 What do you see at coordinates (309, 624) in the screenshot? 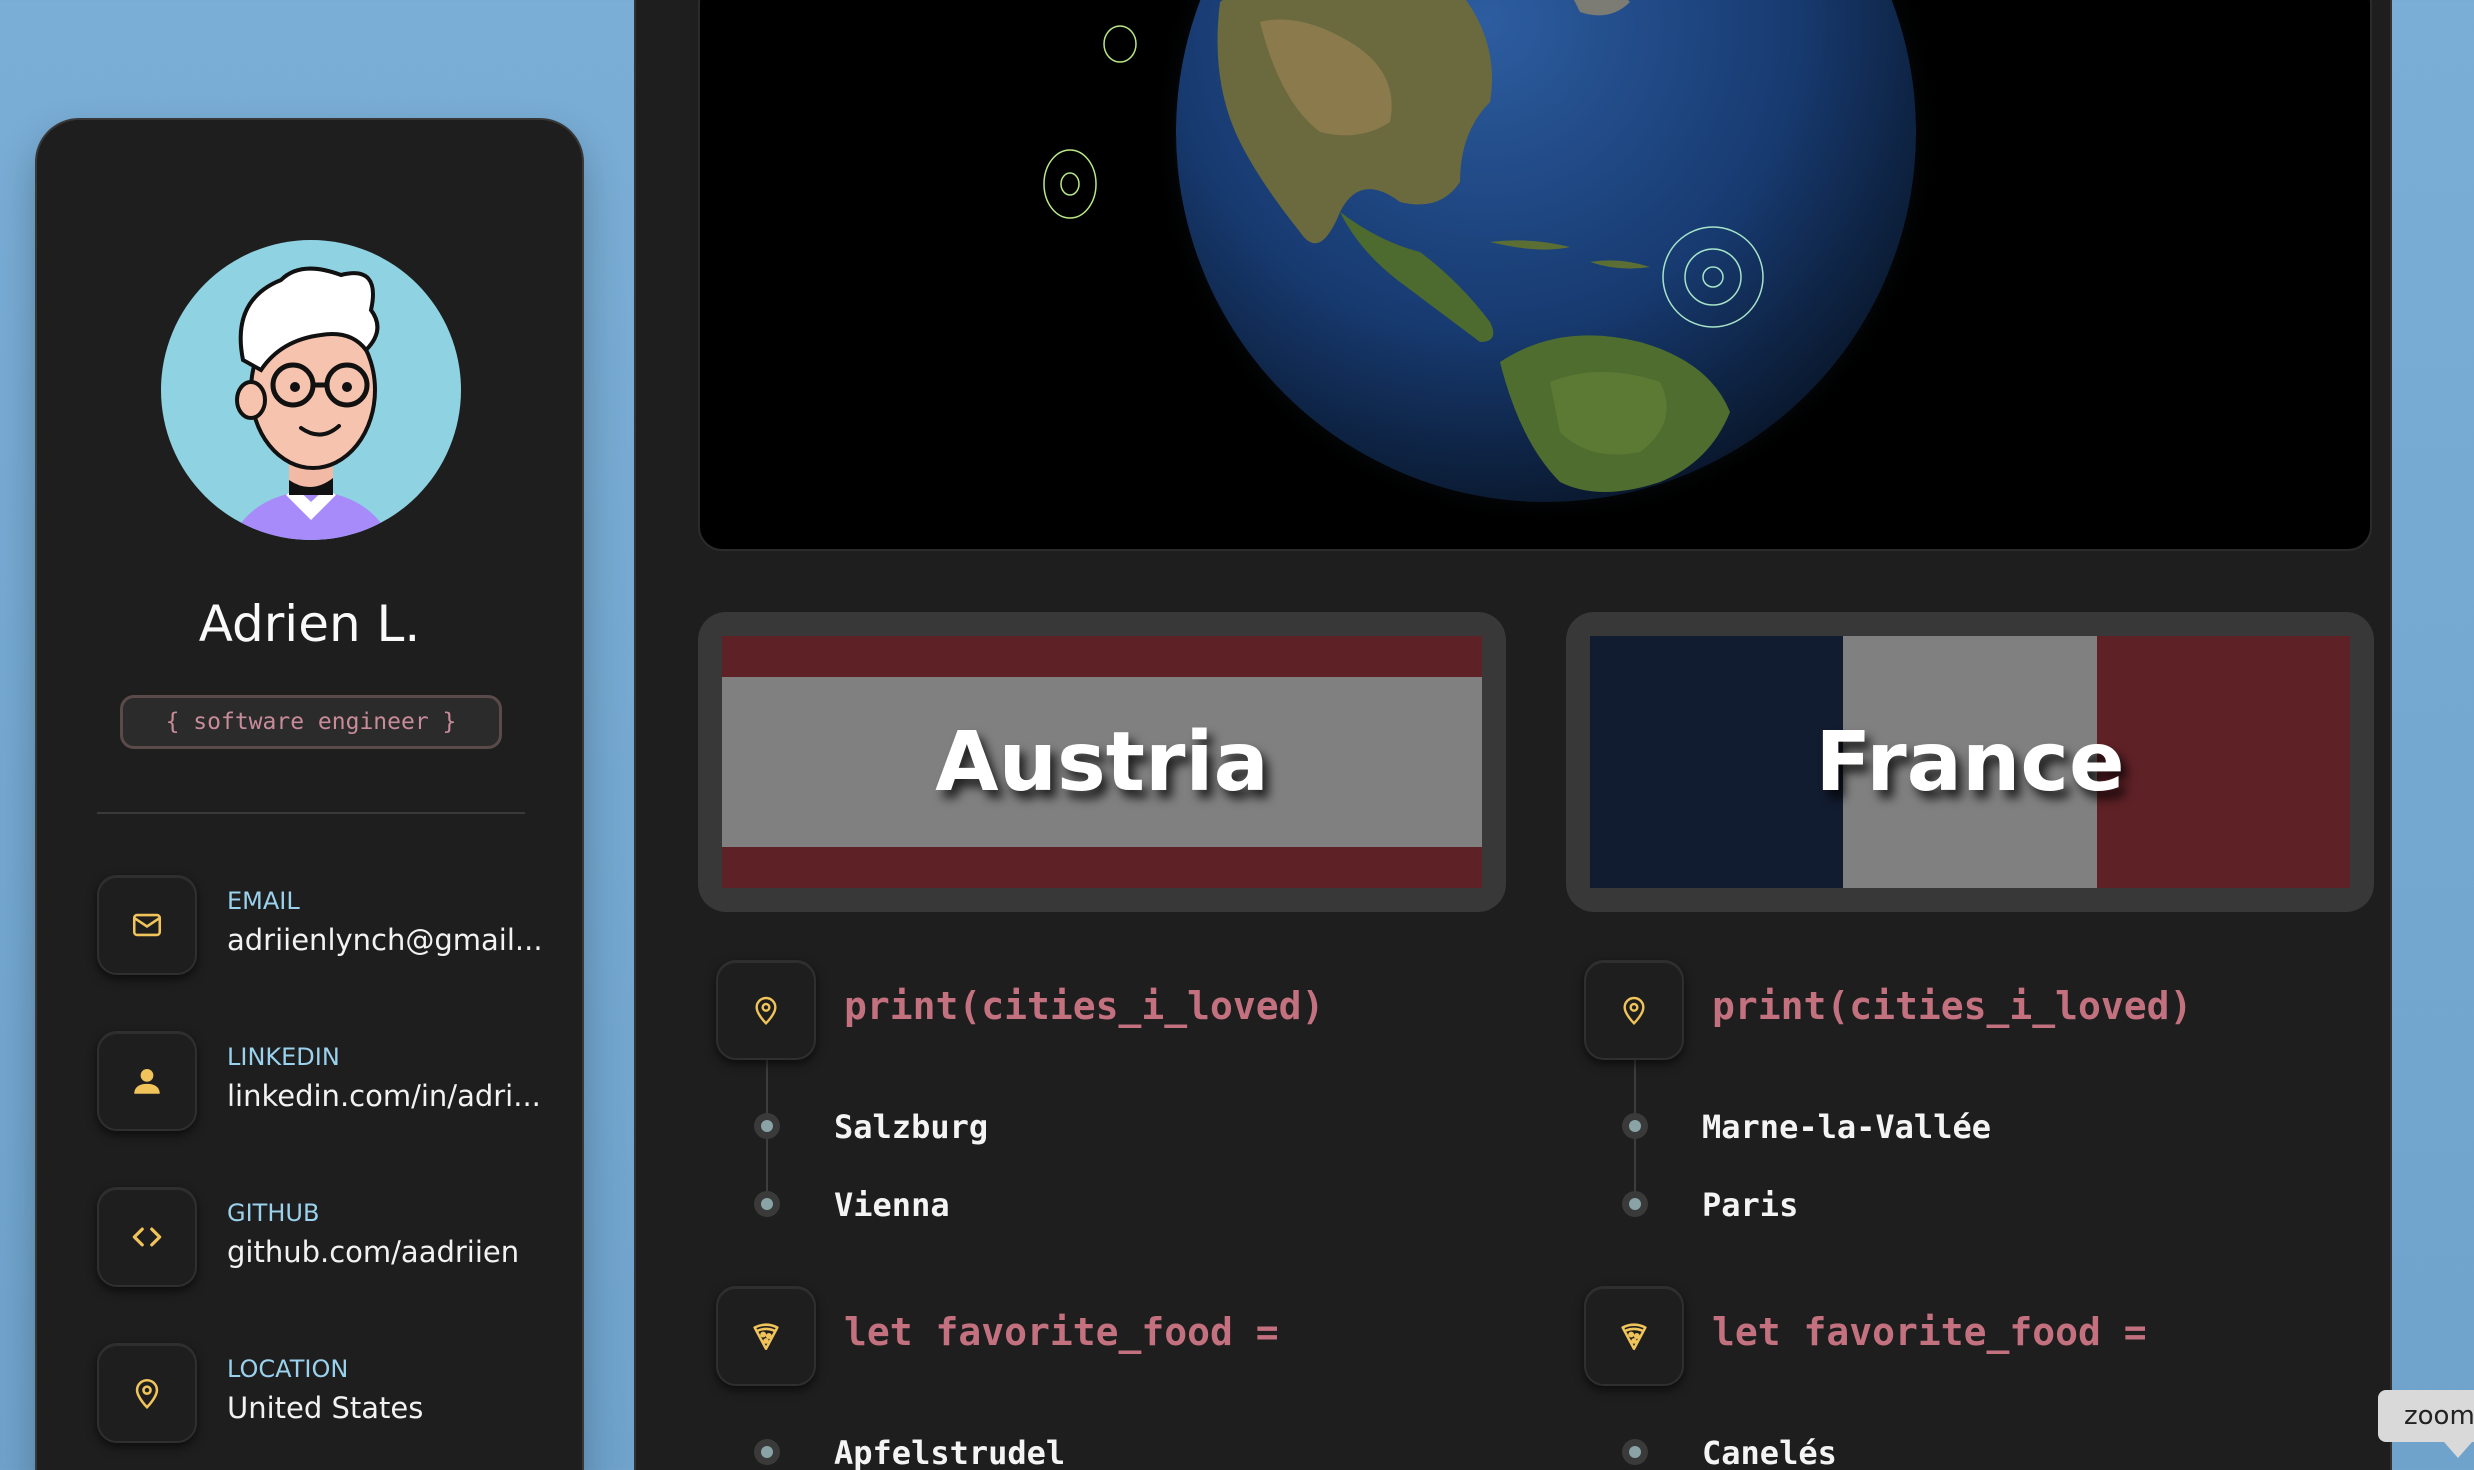
I see `profile-name: Adrien L.` at bounding box center [309, 624].